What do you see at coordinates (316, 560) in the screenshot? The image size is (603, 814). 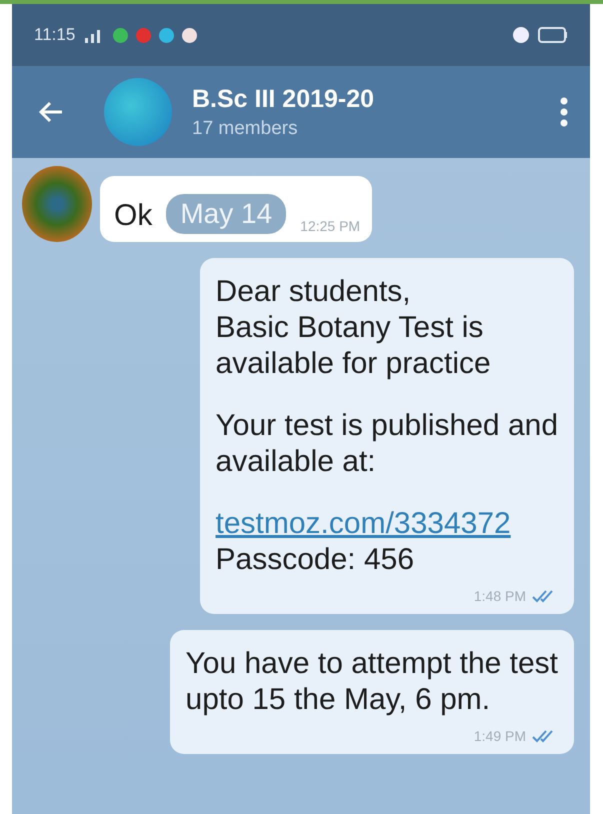 I see `message-text: Passcode: 456` at bounding box center [316, 560].